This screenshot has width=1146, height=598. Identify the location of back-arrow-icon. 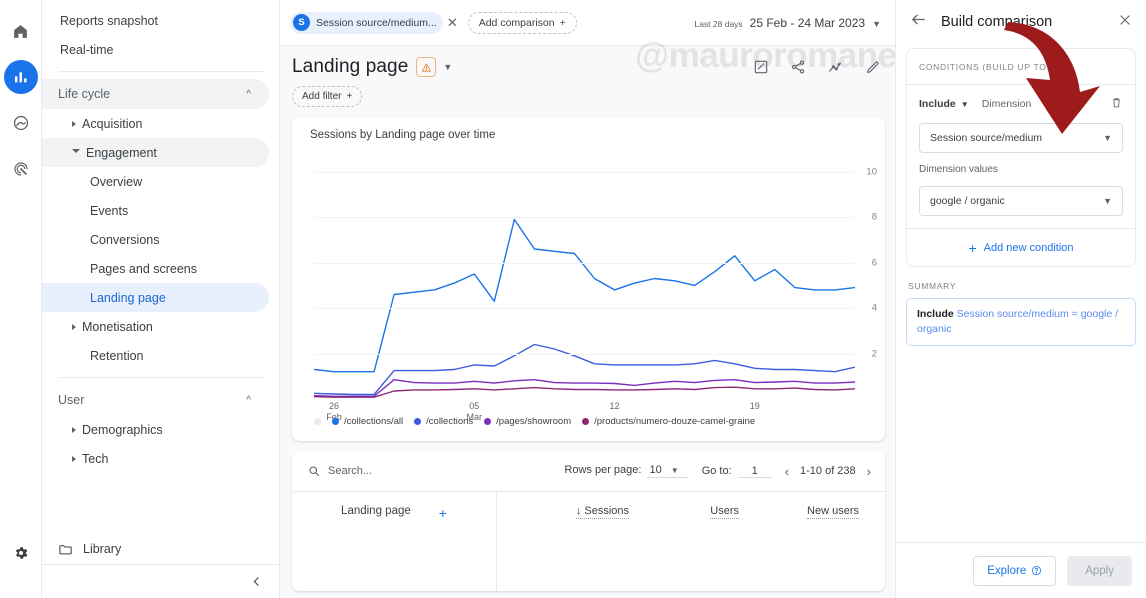
(918, 22).